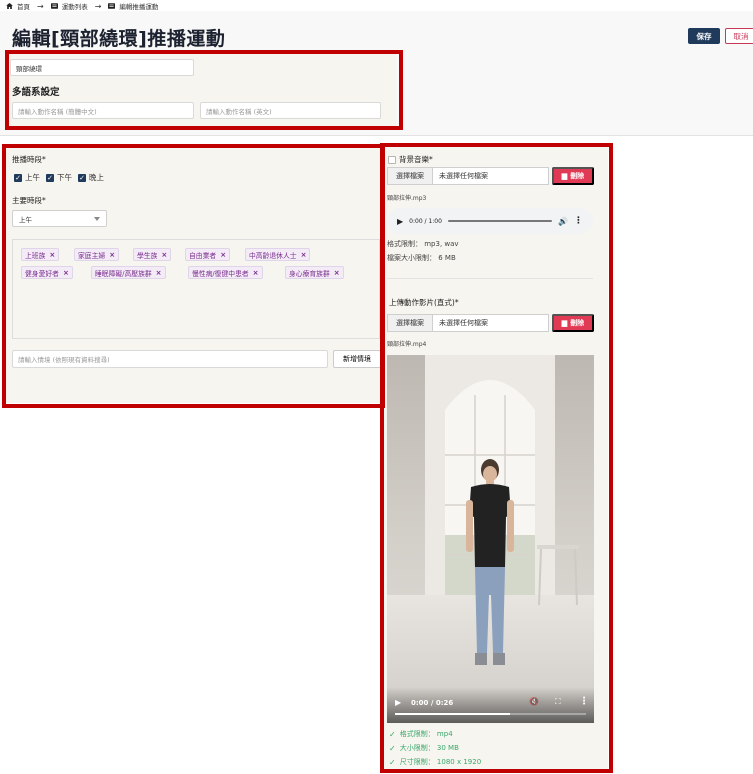 Image resolution: width=753 pixels, height=774 pixels. Describe the element at coordinates (97, 254) in the screenshot. I see `scenario-tag: 家庭主婦 ×` at that location.